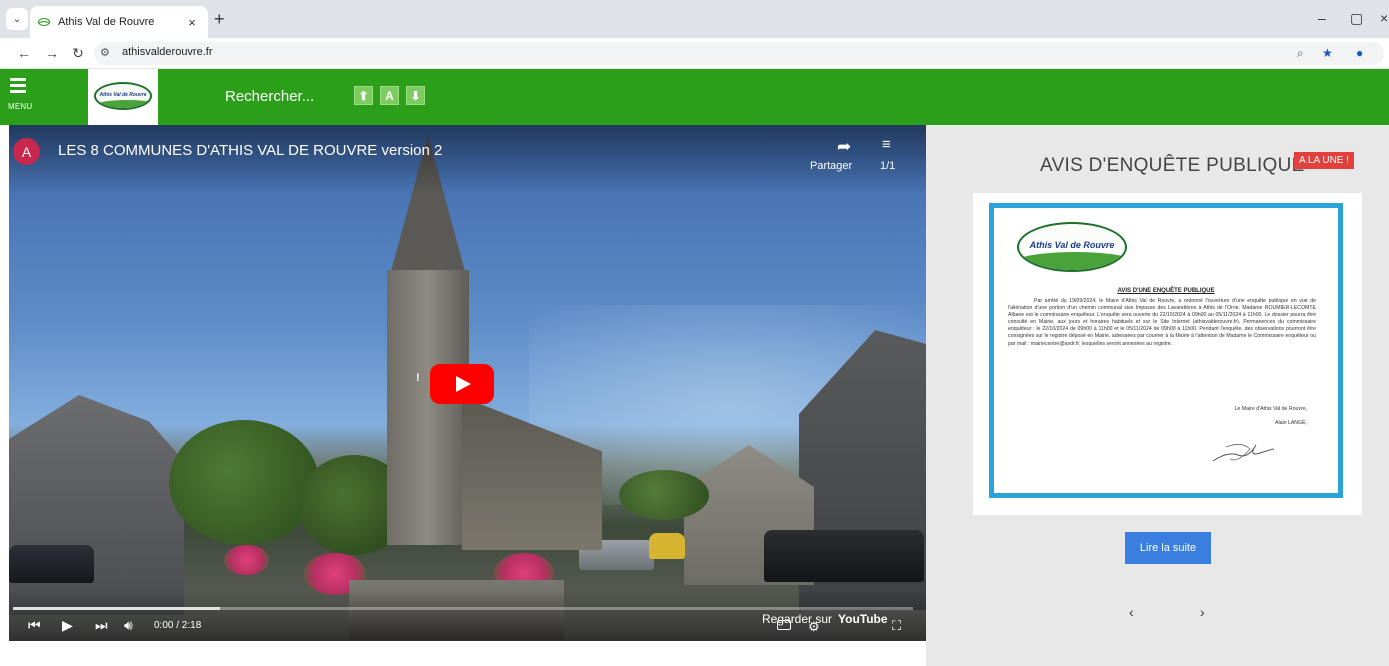 This screenshot has height=666, width=1389. What do you see at coordinates (106, 22) in the screenshot?
I see `tab-title: Athis Val de Rouvre` at bounding box center [106, 22].